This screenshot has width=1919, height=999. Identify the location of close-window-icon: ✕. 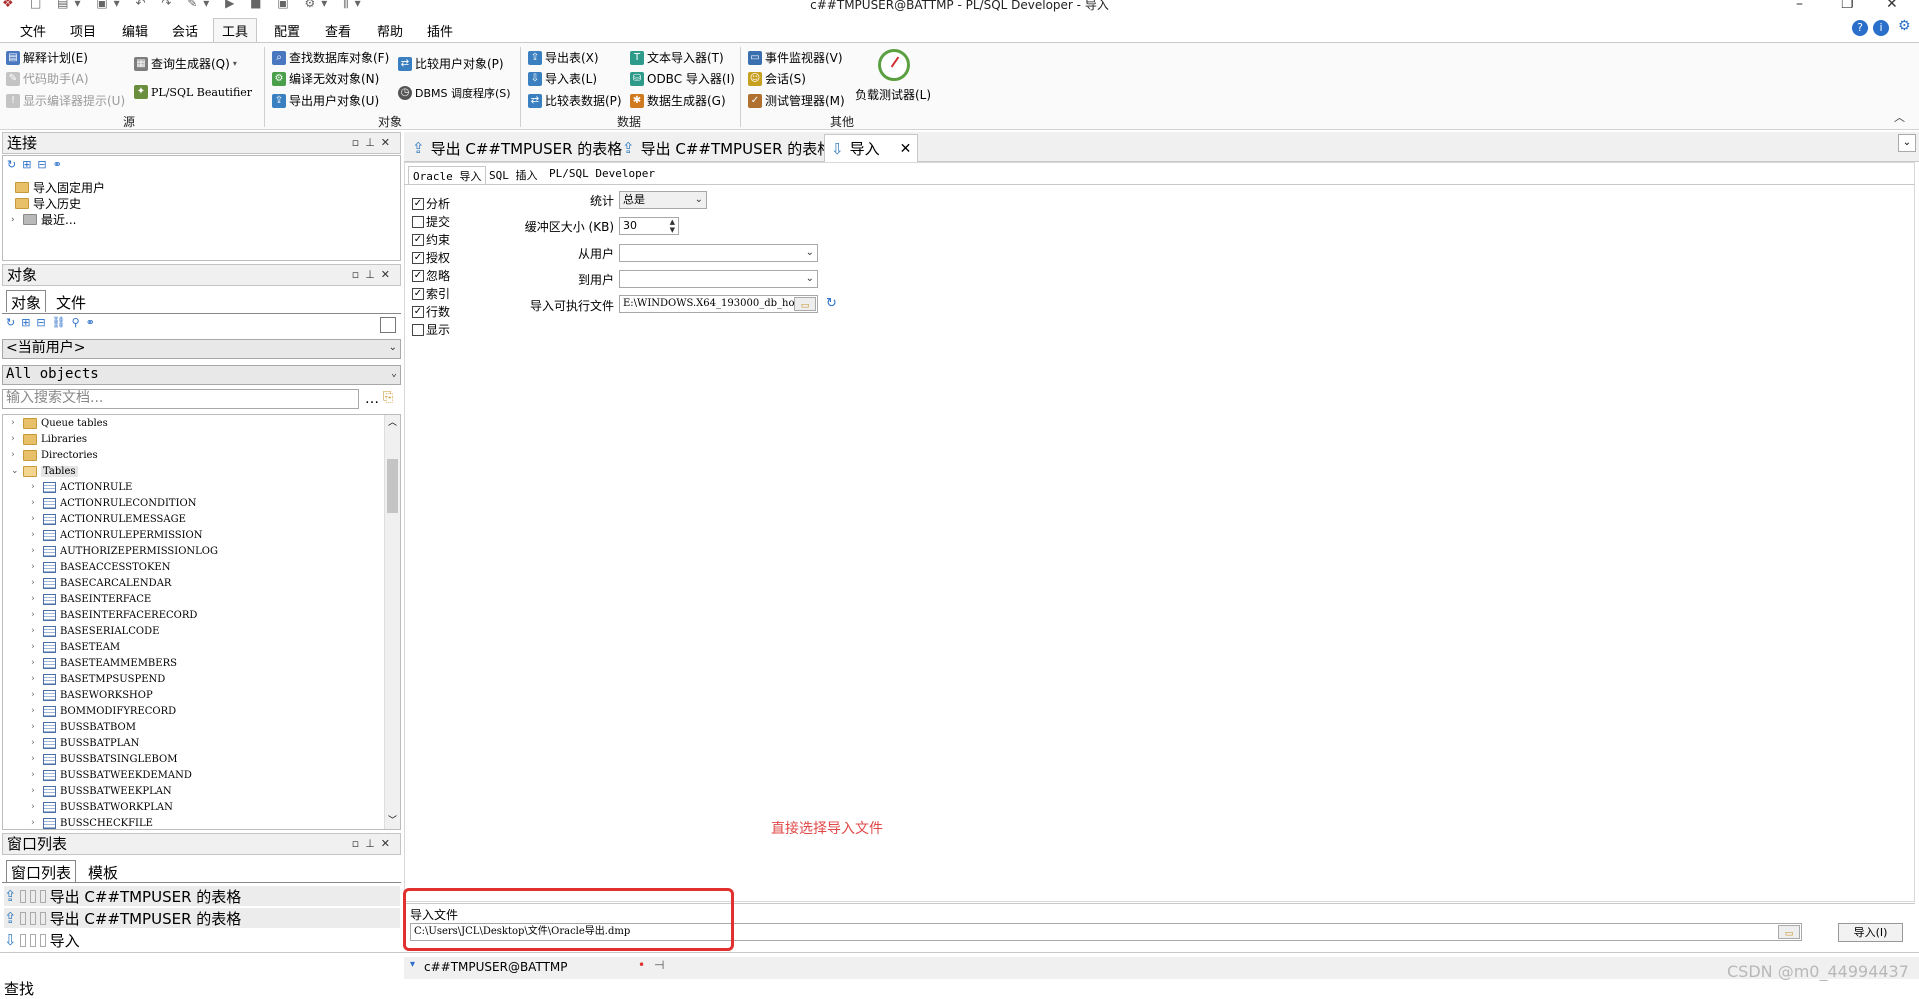
(1892, 6).